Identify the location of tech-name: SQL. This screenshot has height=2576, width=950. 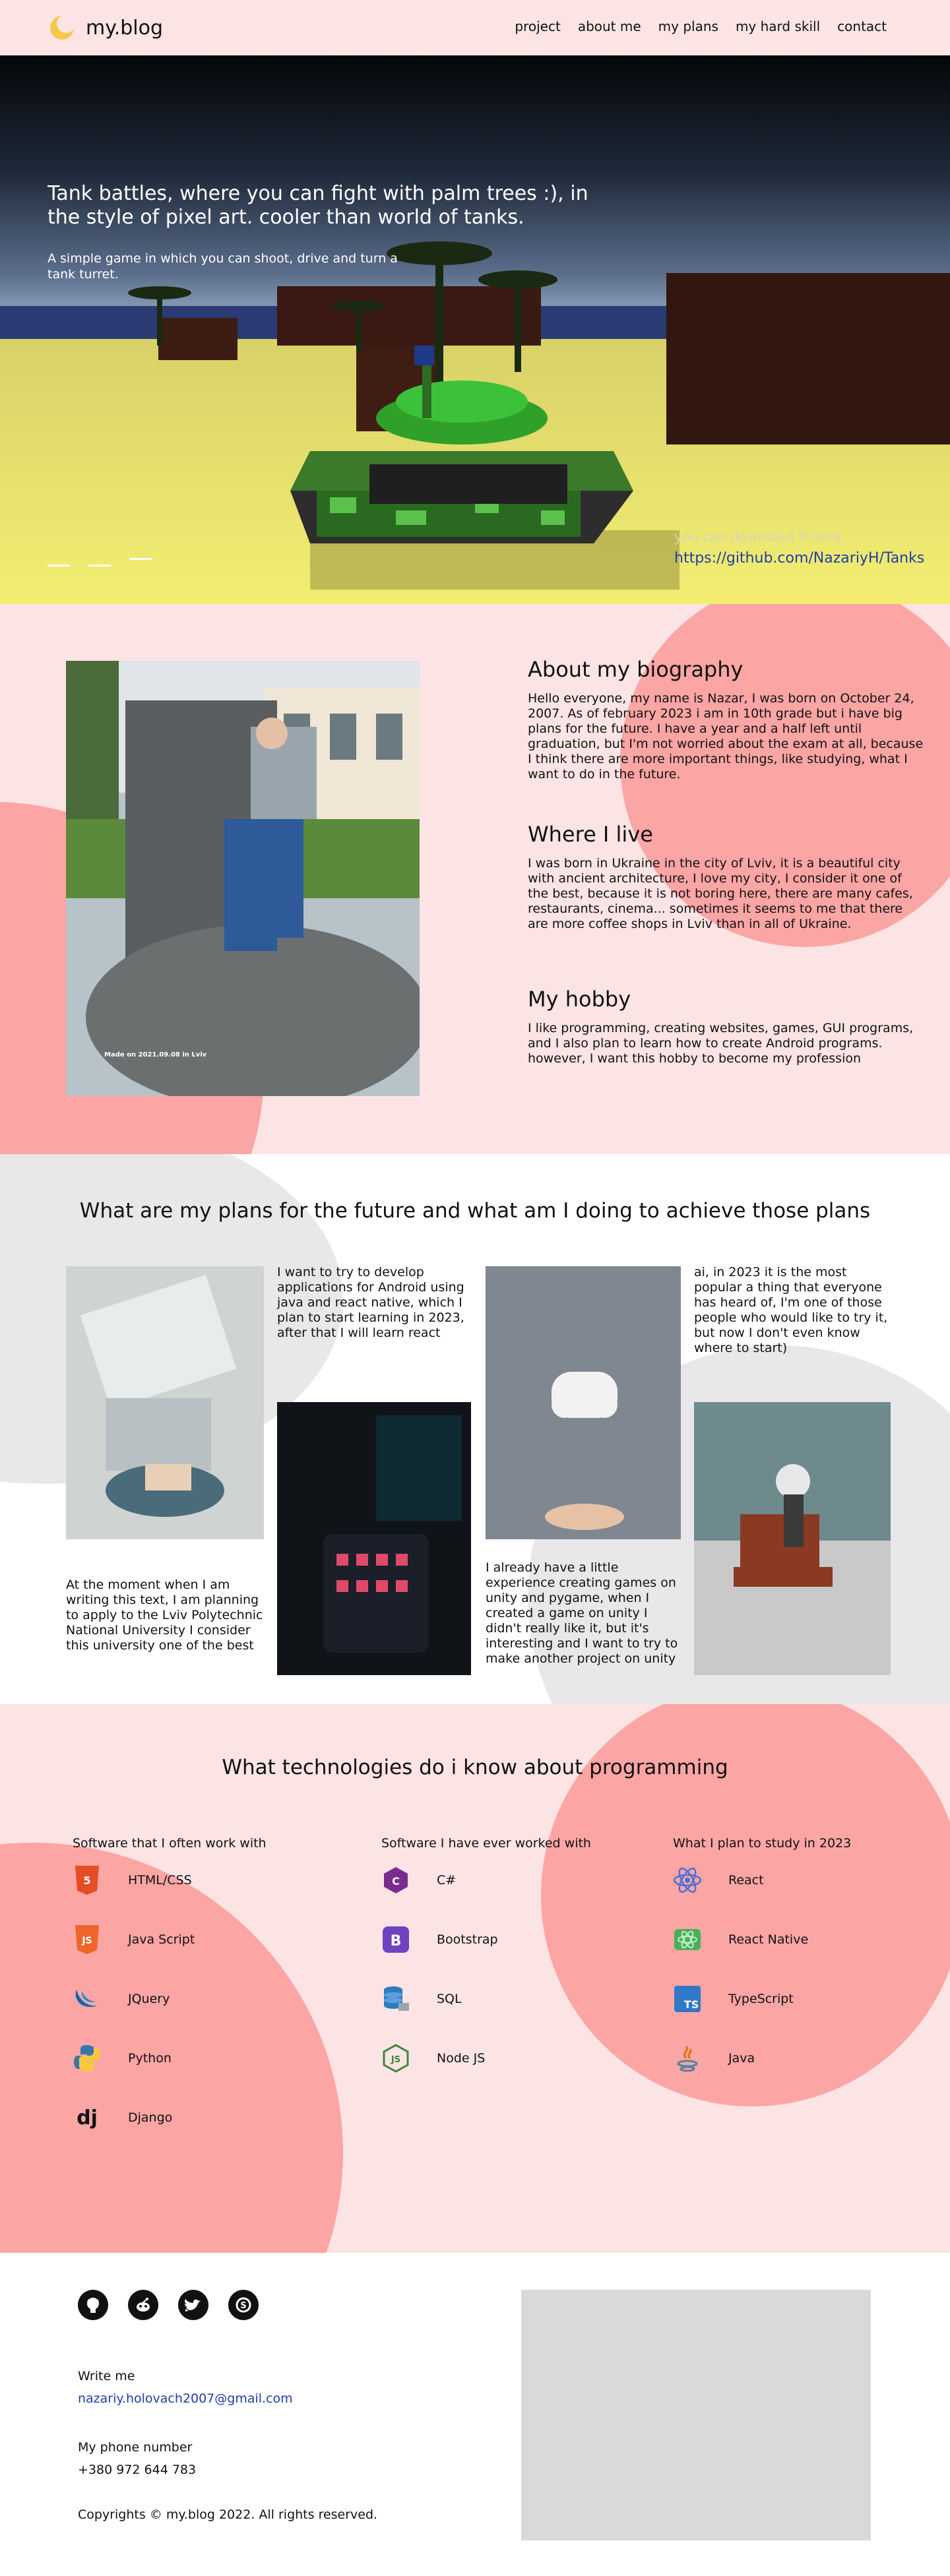
(450, 1999).